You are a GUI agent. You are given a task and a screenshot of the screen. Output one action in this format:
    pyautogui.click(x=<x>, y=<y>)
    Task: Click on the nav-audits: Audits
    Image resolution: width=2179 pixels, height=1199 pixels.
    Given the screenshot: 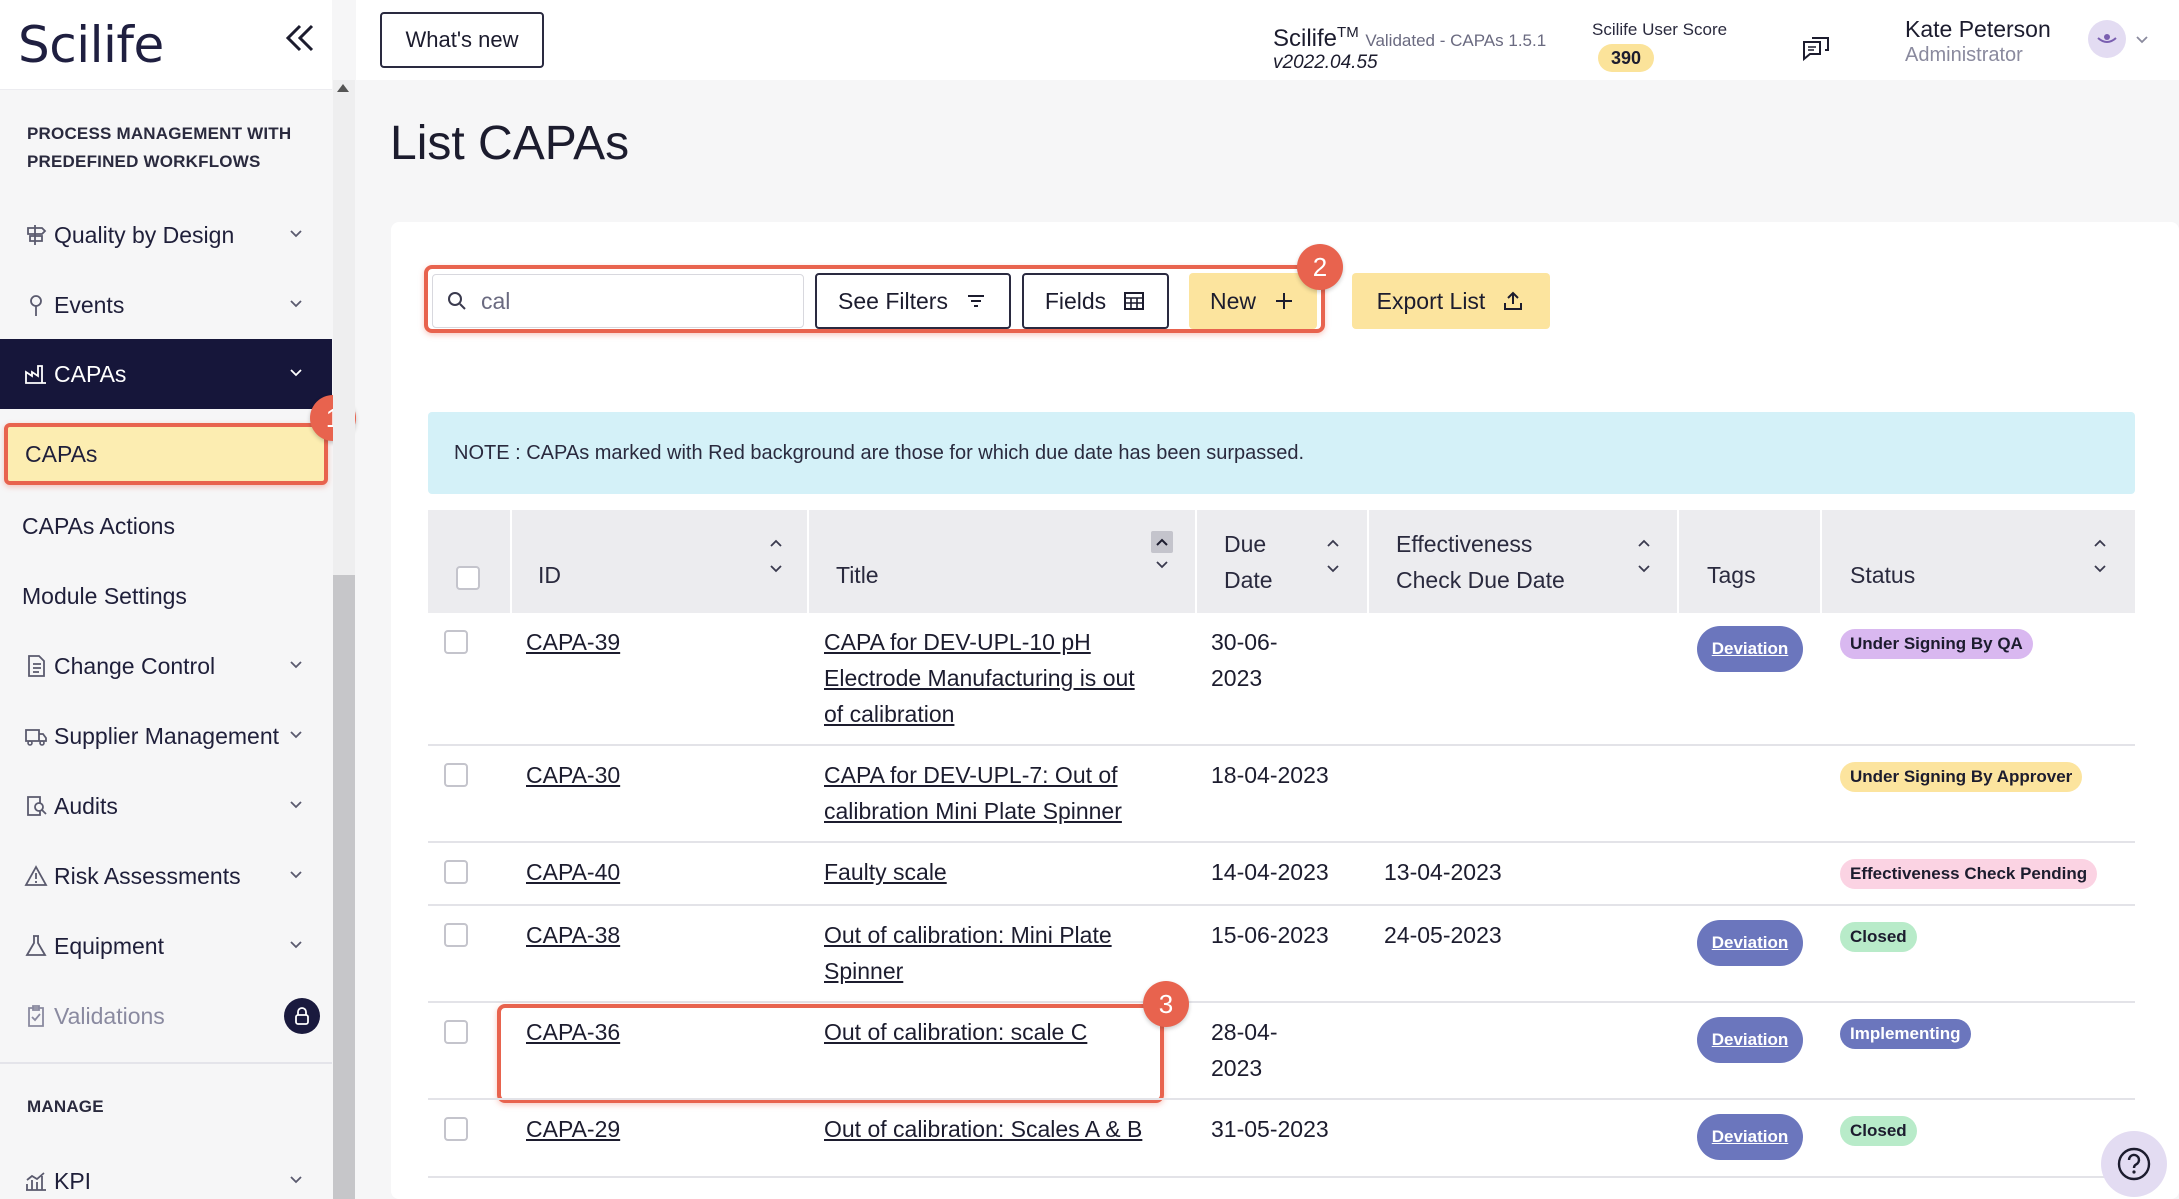 What is the action you would take?
    pyautogui.click(x=166, y=806)
    